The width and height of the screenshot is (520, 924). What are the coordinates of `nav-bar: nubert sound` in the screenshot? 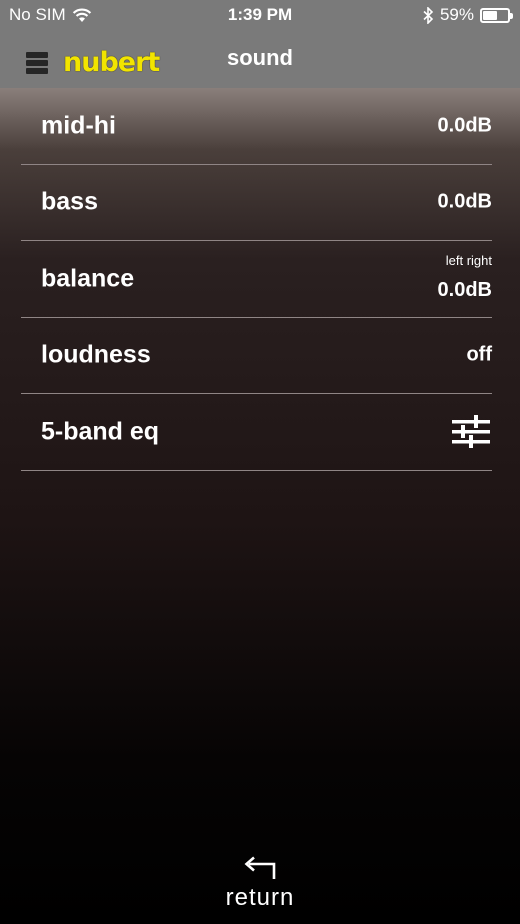 It's located at (260, 59).